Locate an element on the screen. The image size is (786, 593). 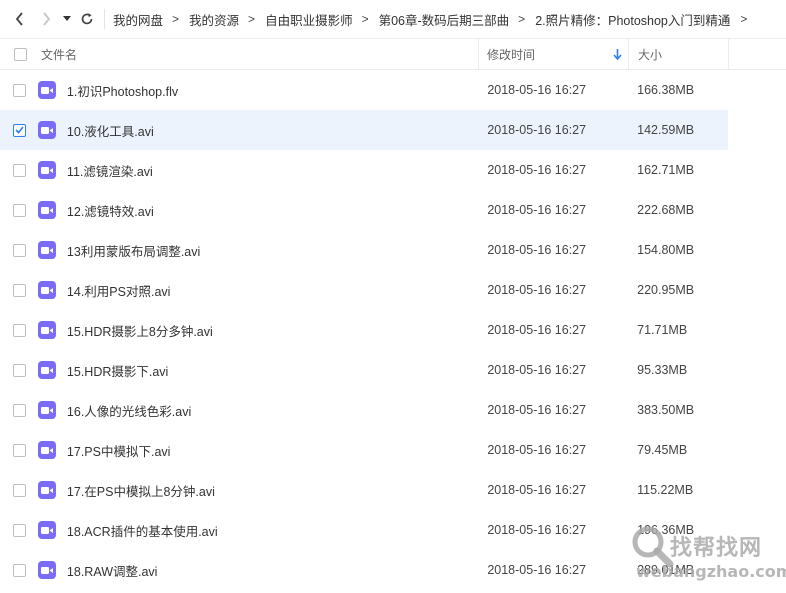
file-row: 18.RAW调整.avi 2018-05-16 16:27 289.01MB is located at coordinates (364, 570).